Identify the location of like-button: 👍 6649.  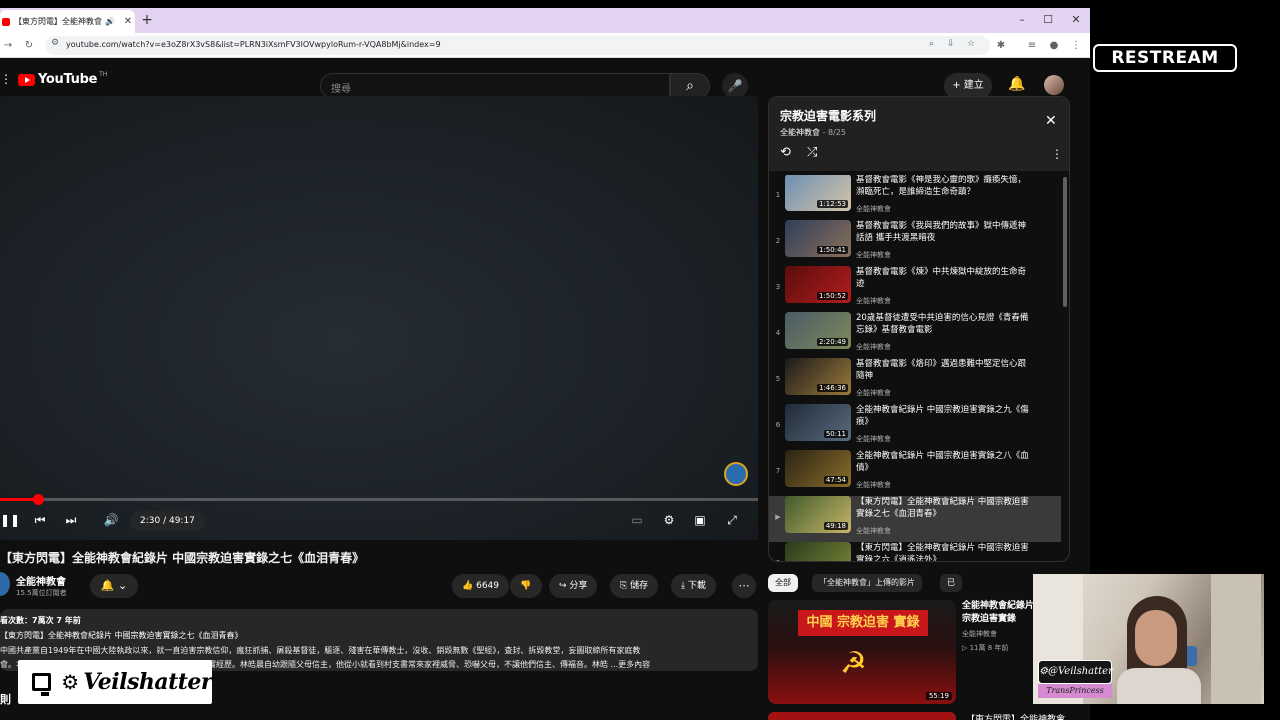
(480, 586).